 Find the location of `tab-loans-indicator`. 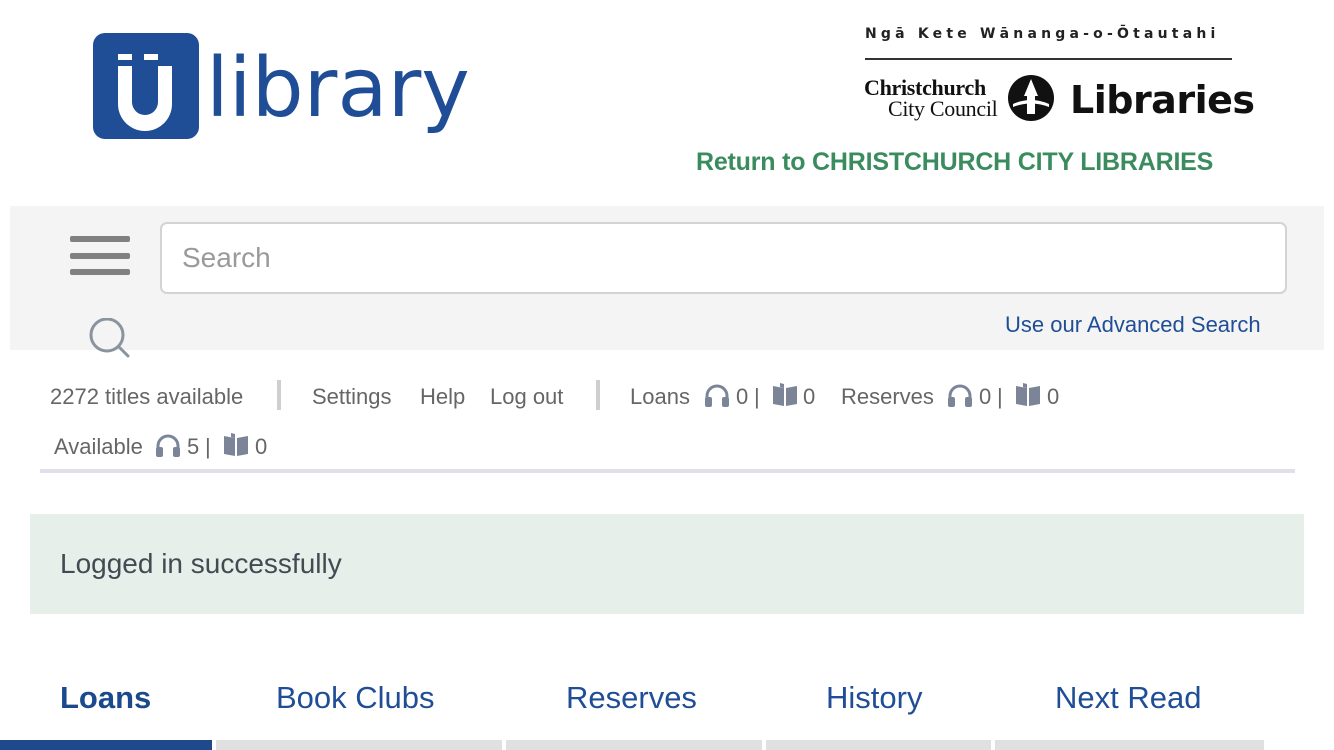

tab-loans-indicator is located at coordinates (106, 745).